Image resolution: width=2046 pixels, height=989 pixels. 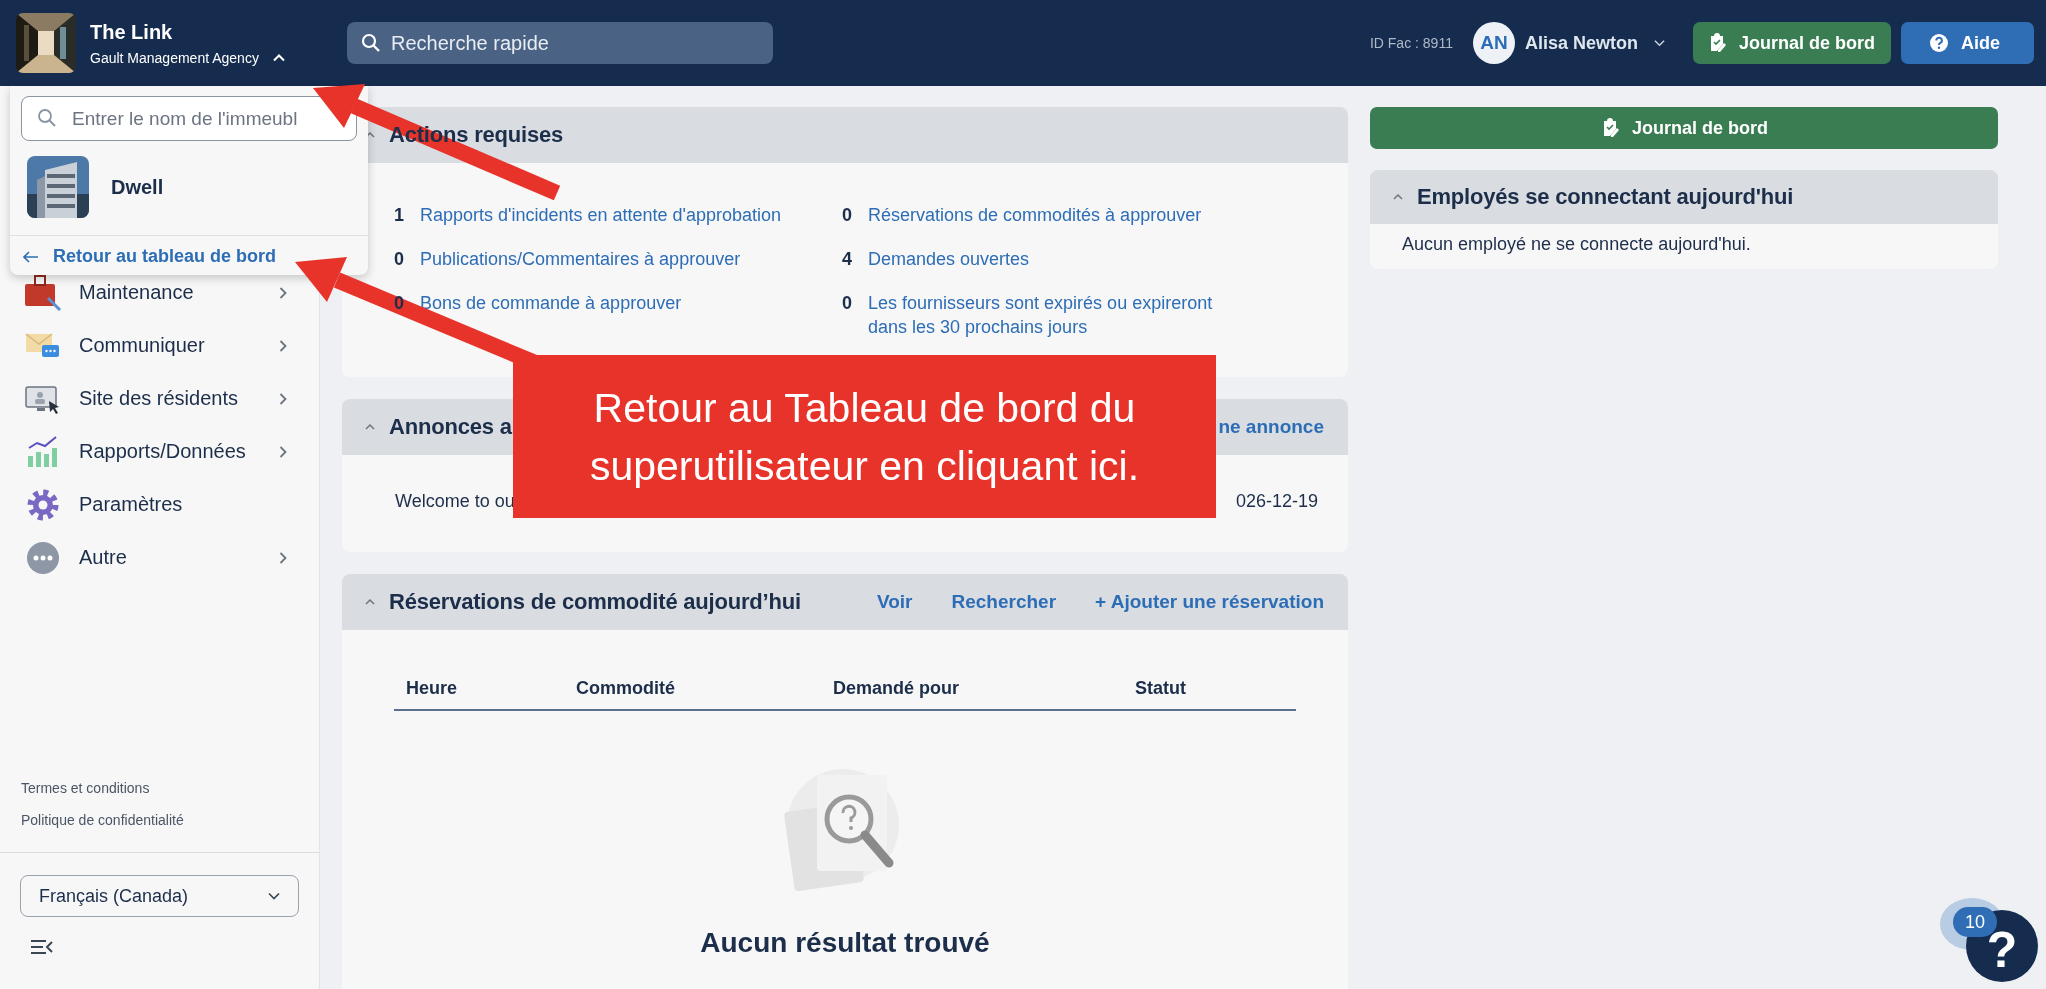 What do you see at coordinates (42, 947) in the screenshot?
I see `collapse-menu-icon` at bounding box center [42, 947].